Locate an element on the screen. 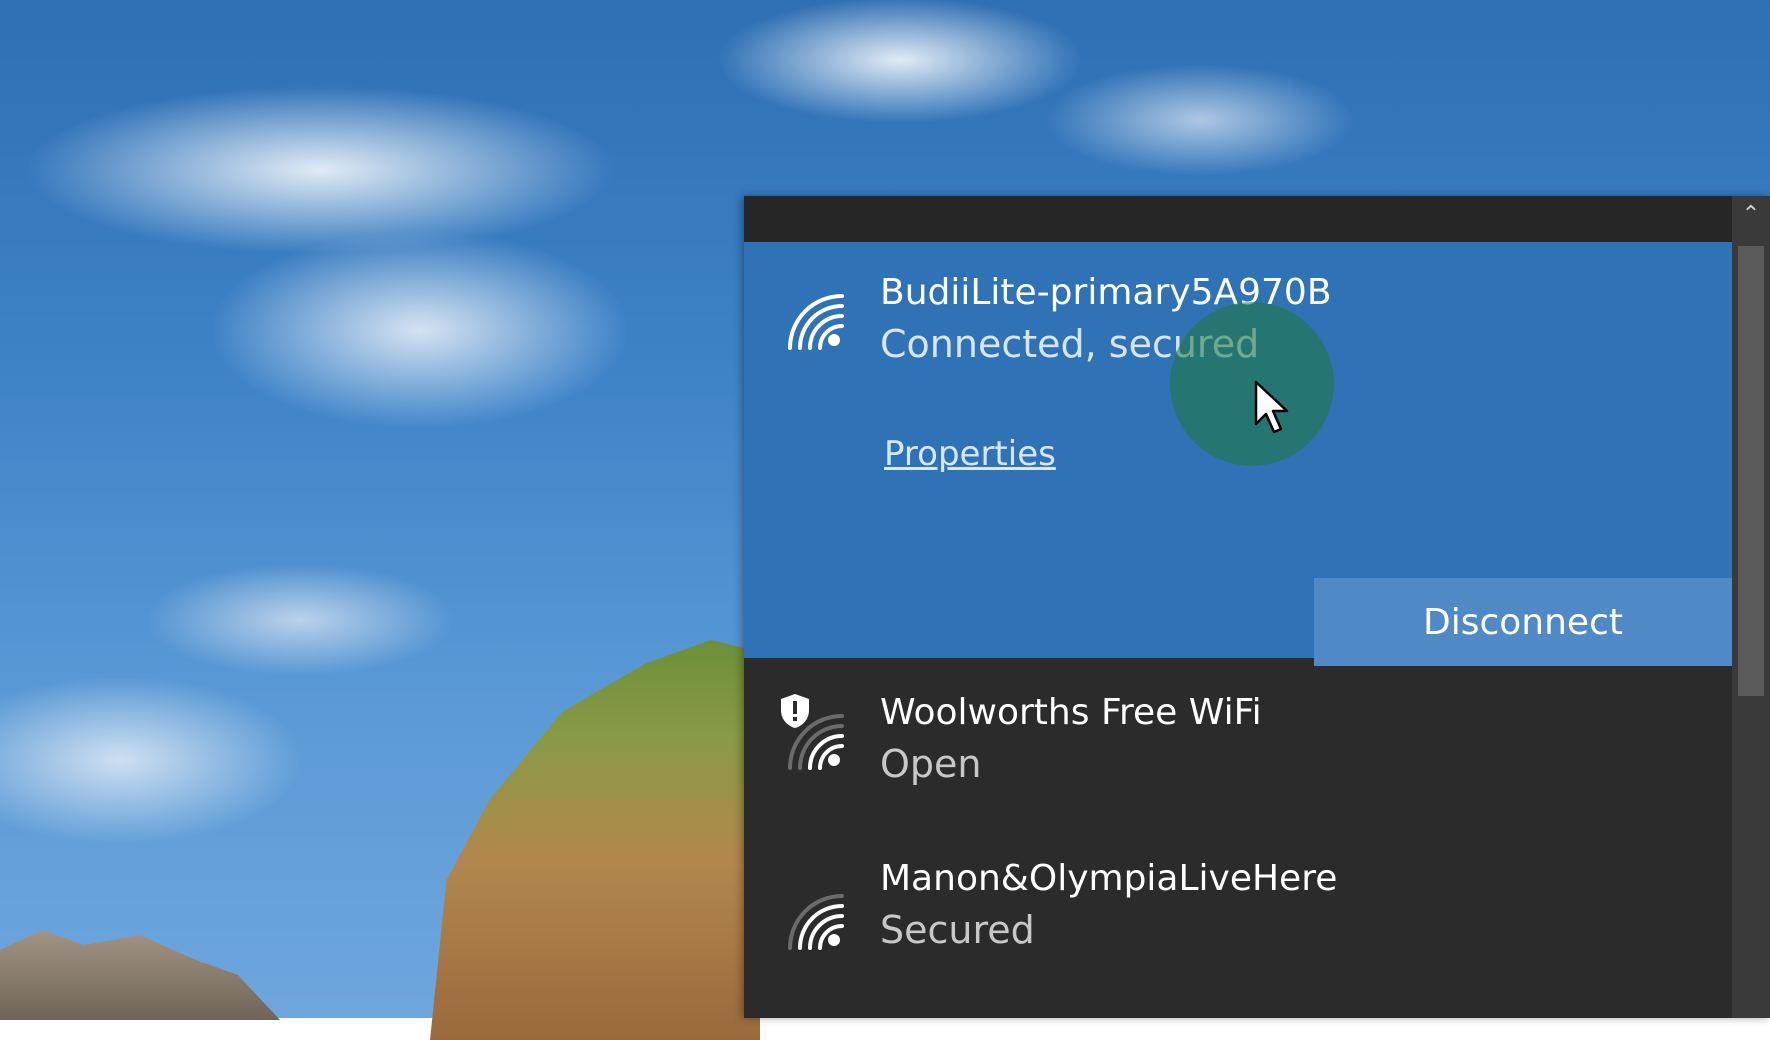 The height and width of the screenshot is (1040, 1770). network-status: Open is located at coordinates (931, 764).